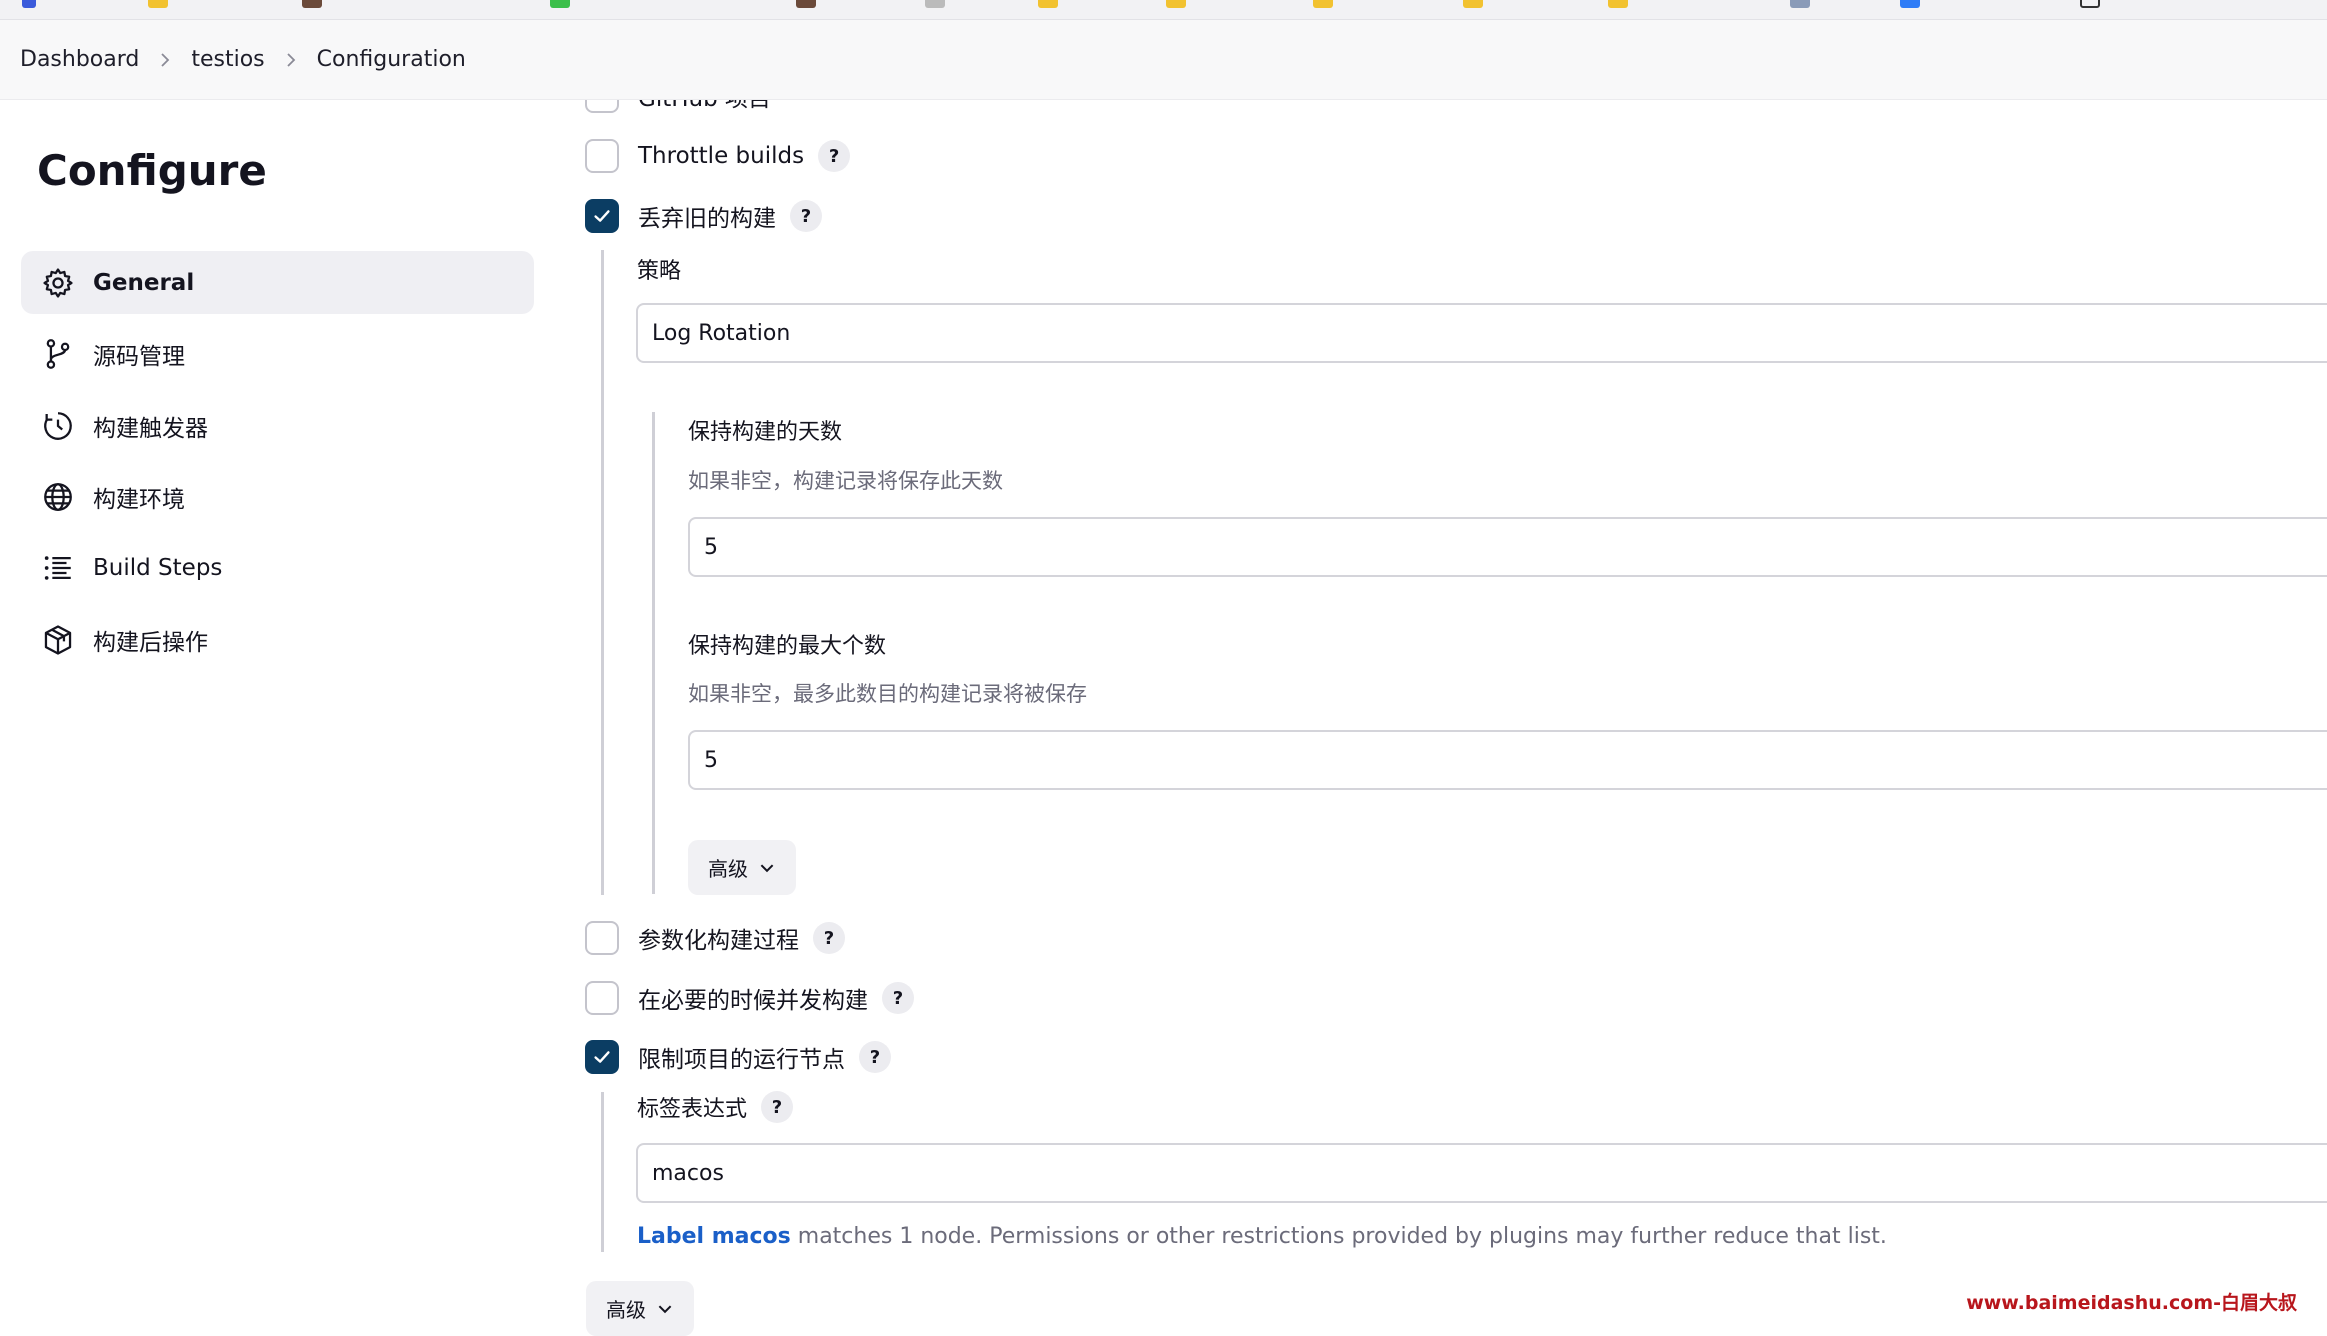 The width and height of the screenshot is (2327, 1336). I want to click on sidebar-item-general: General, so click(277, 282).